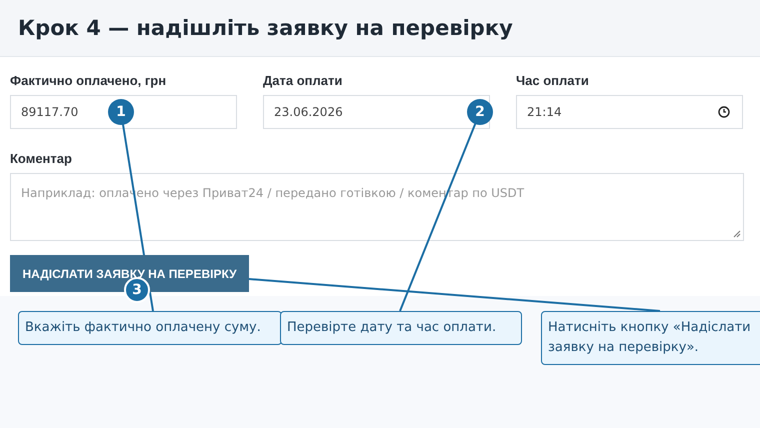 Image resolution: width=760 pixels, height=428 pixels. What do you see at coordinates (552, 80) in the screenshot?
I see `field-label: Час оплати` at bounding box center [552, 80].